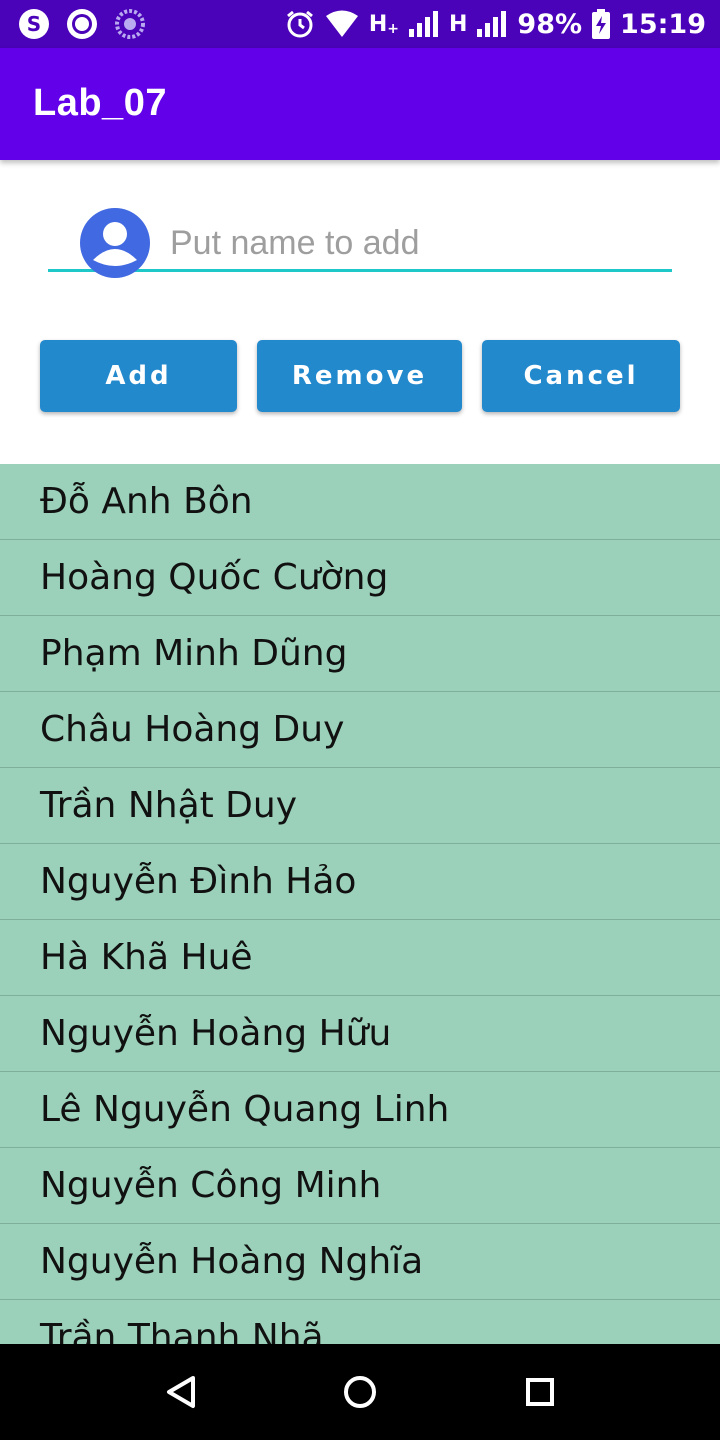 Image resolution: width=720 pixels, height=1440 pixels. Describe the element at coordinates (601, 24) in the screenshot. I see `battery-charging-icon` at that location.